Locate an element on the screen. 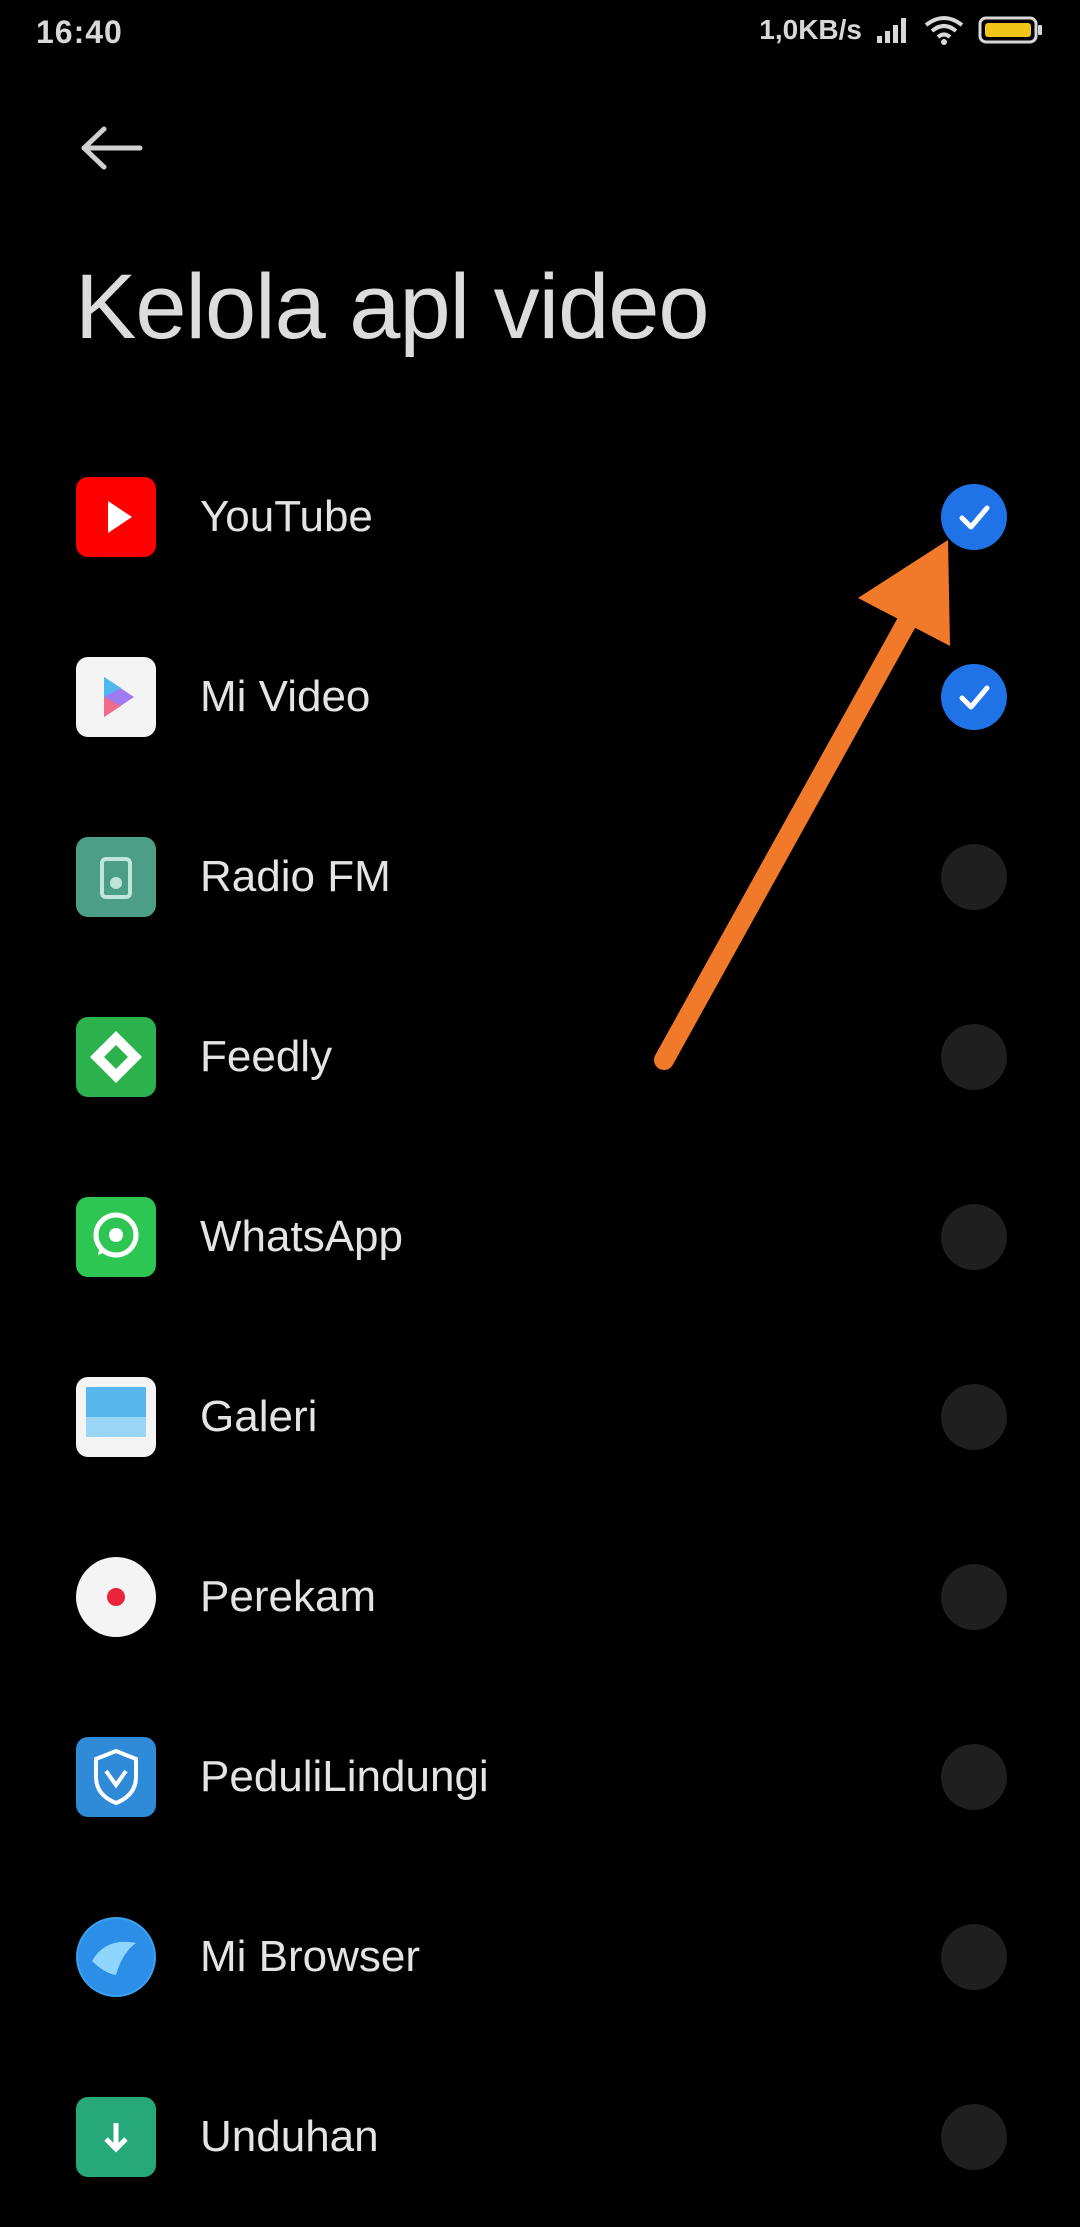  network-speed: 1,0KB/s is located at coordinates (810, 29).